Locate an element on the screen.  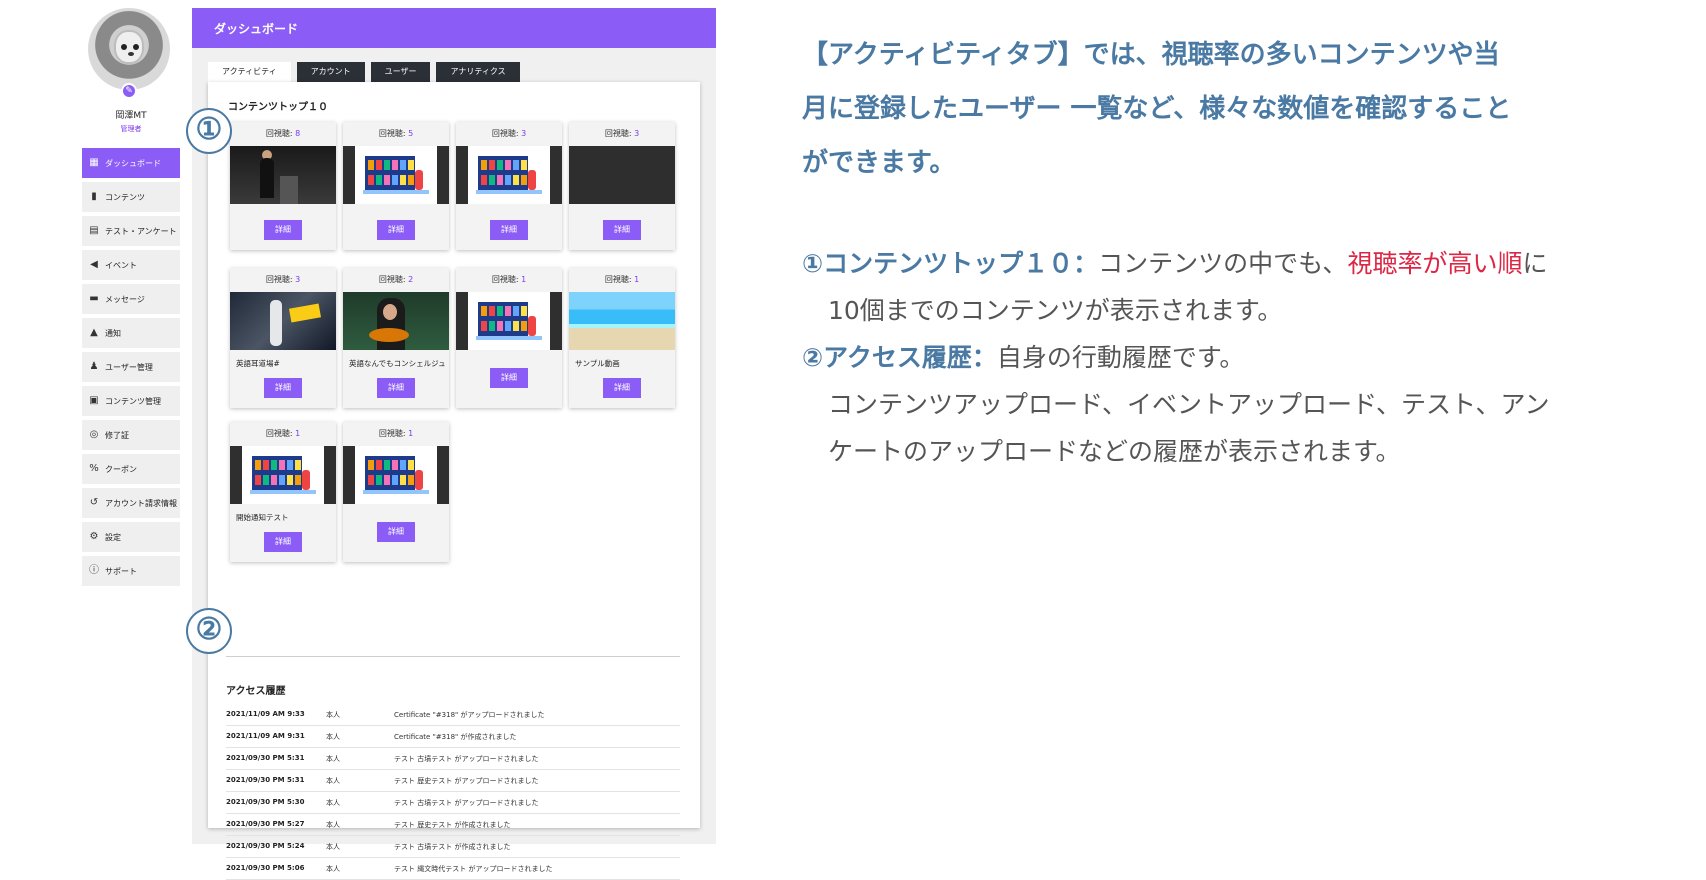
content-title: 英語なんでもコンシェルジュ is located at coordinates (397, 363).